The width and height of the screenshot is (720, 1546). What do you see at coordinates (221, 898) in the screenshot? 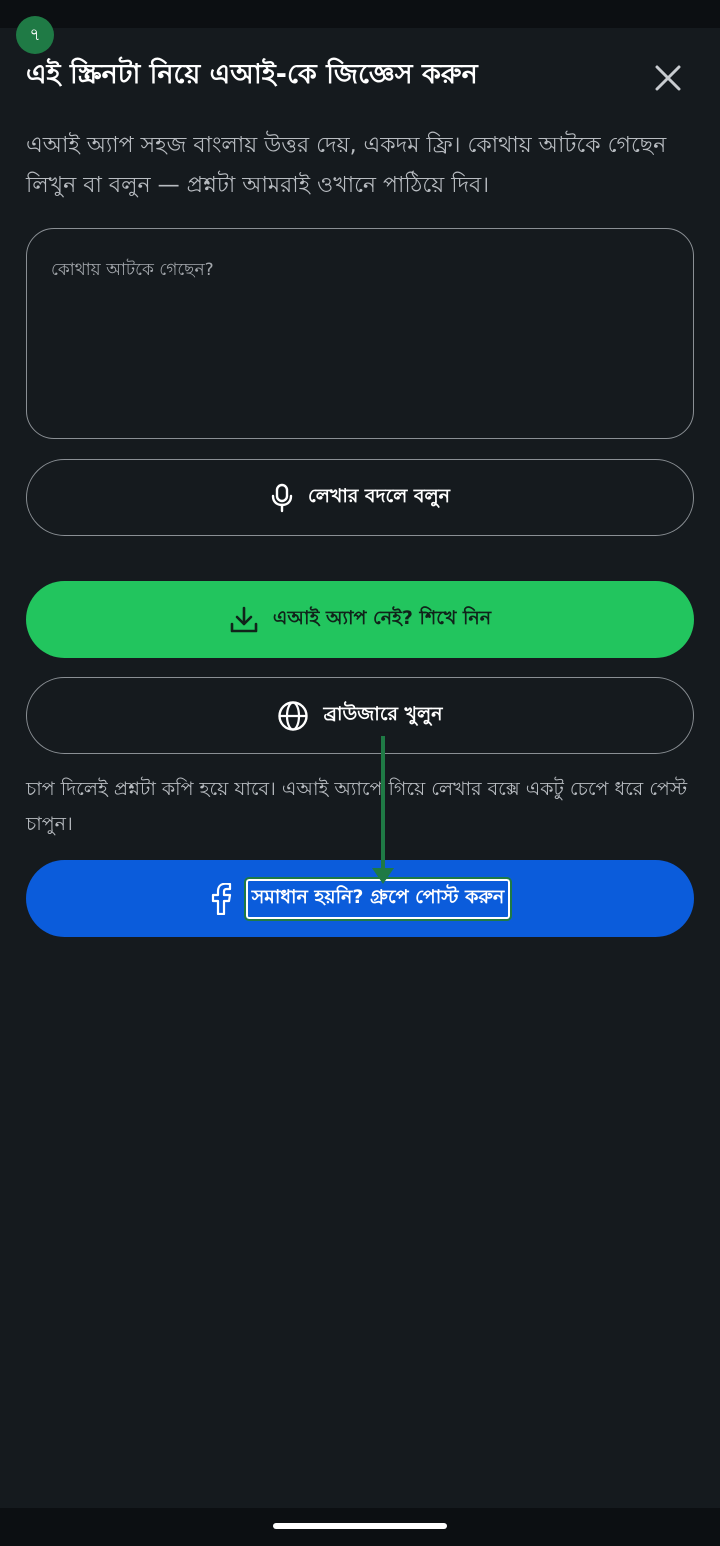
I see `facebook-icon` at bounding box center [221, 898].